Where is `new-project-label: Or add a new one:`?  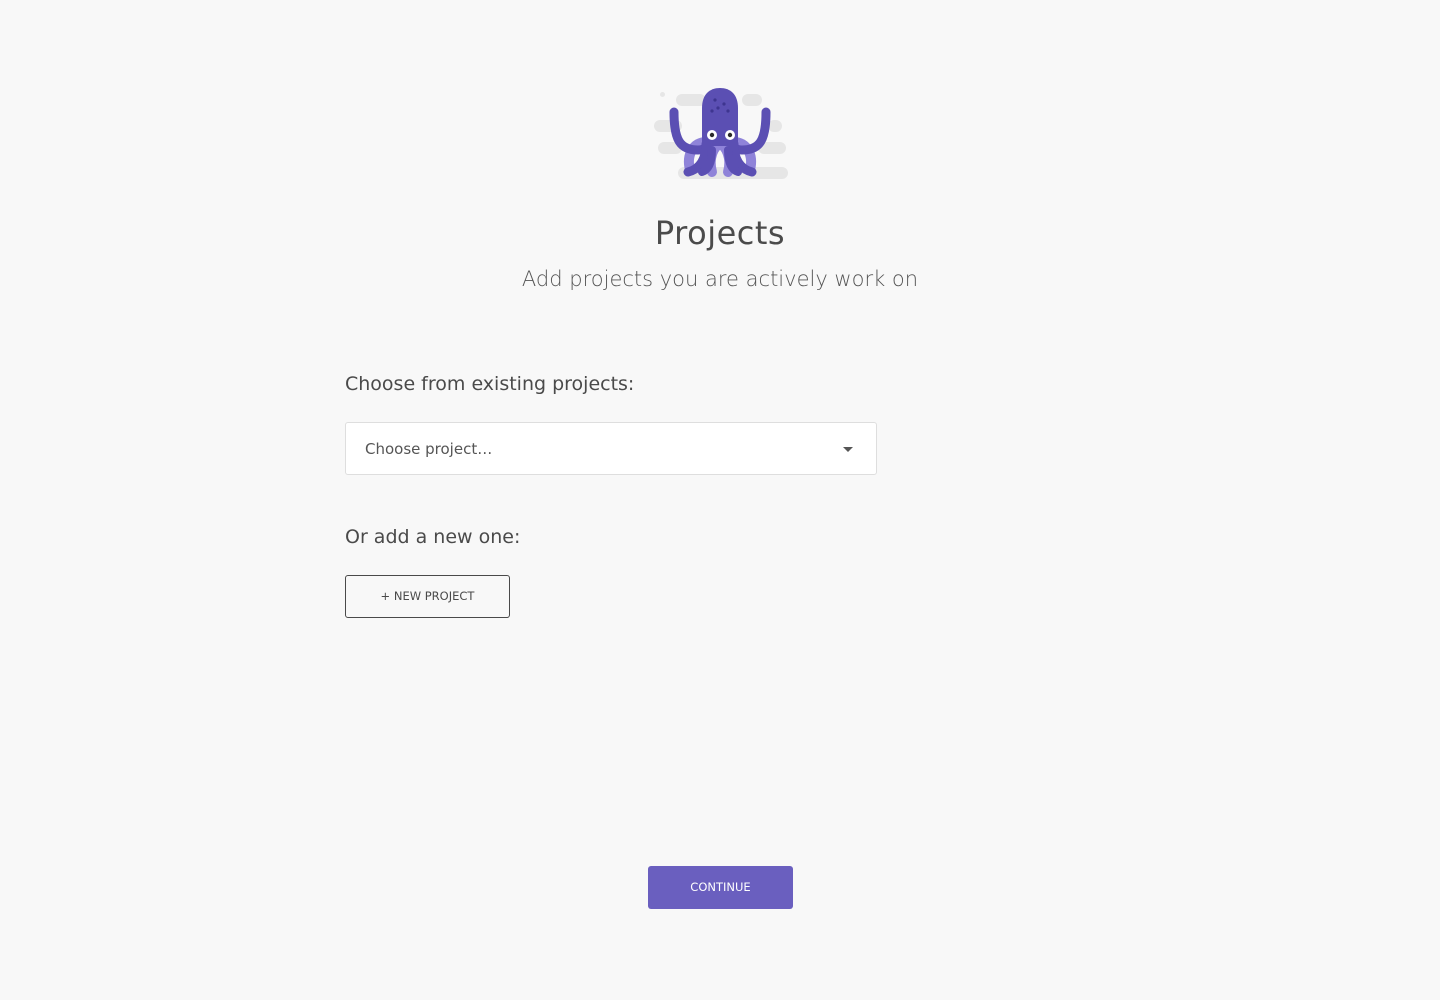 new-project-label: Or add a new one: is located at coordinates (433, 537).